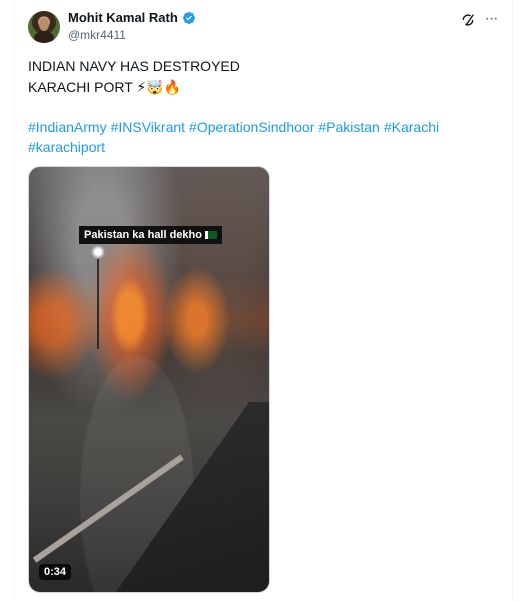 The height and width of the screenshot is (601, 527). What do you see at coordinates (123, 17) in the screenshot?
I see `author-display-name: Mohit Kamal Rath` at bounding box center [123, 17].